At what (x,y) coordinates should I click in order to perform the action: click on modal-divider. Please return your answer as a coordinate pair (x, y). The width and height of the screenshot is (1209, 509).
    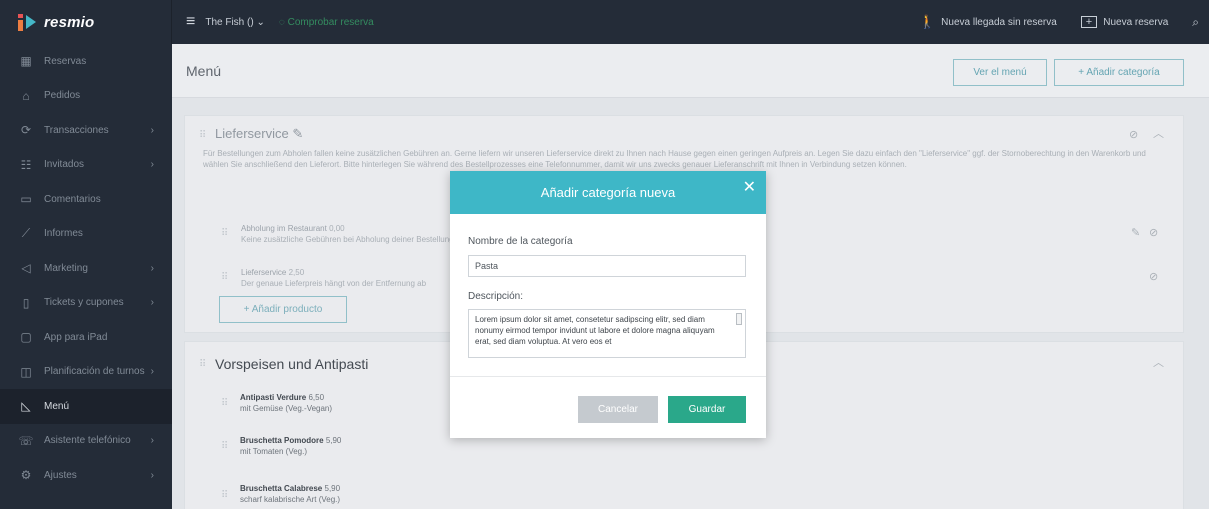
    Looking at the image, I should click on (608, 376).